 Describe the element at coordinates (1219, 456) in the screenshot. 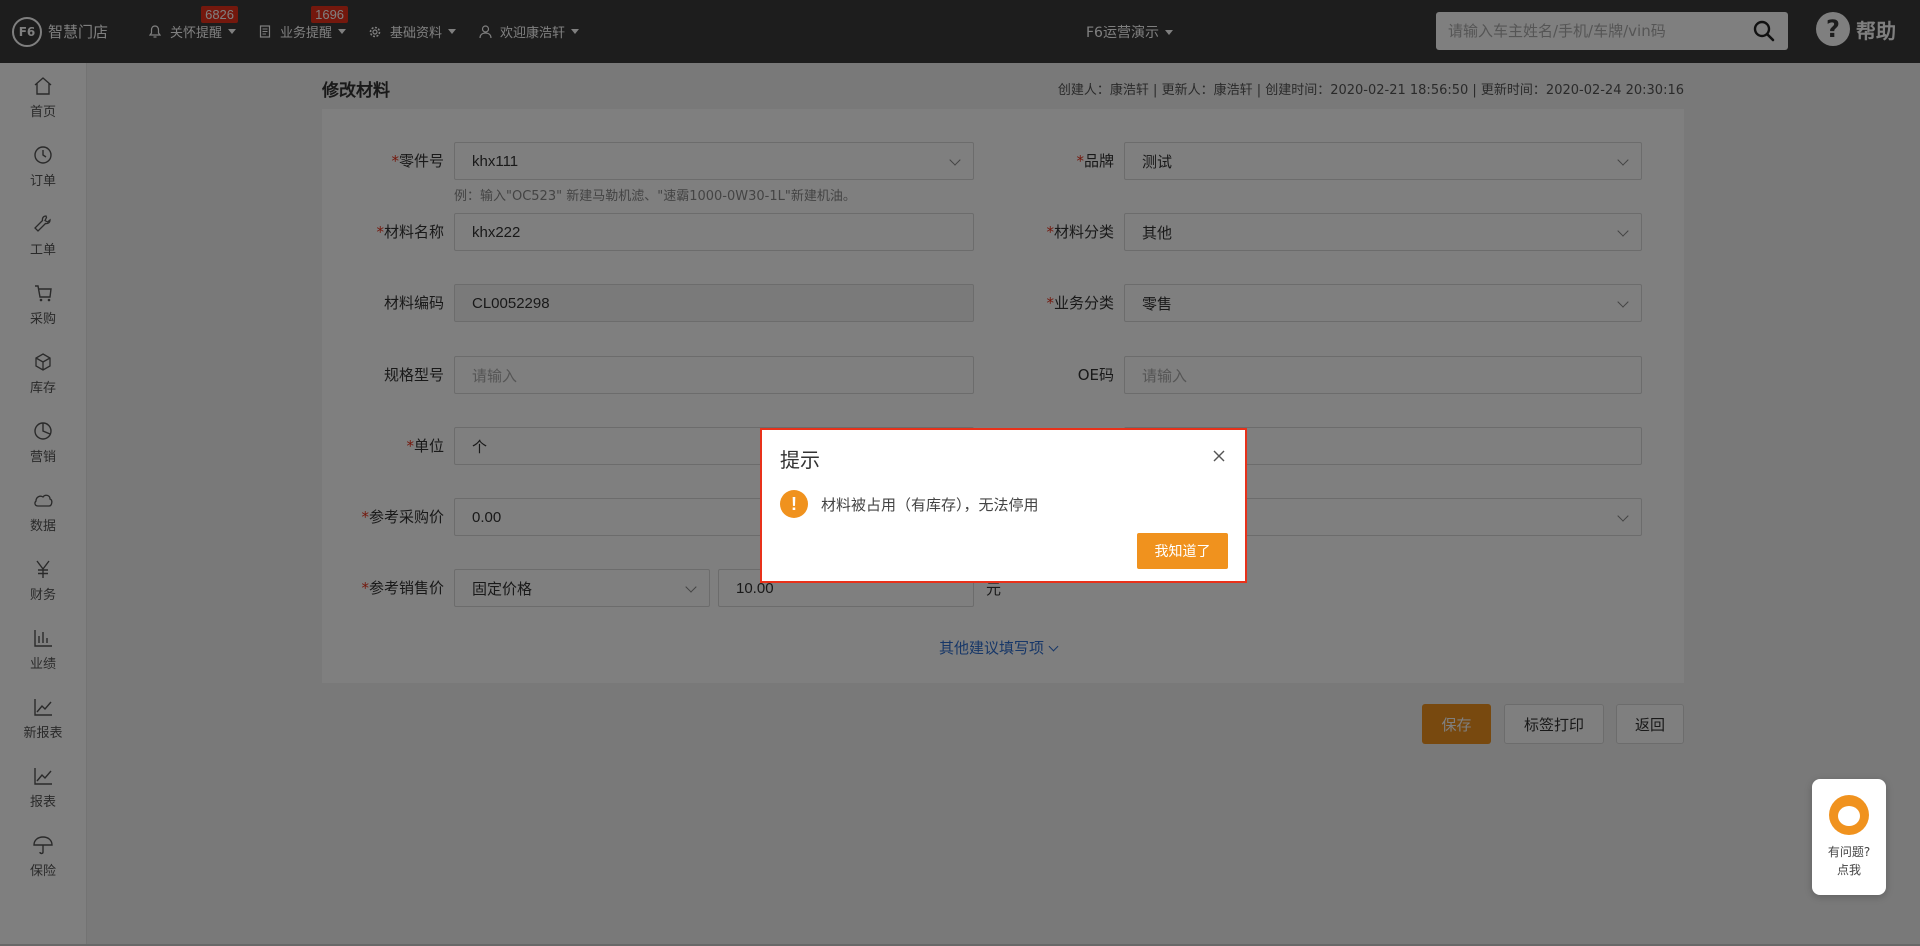

I see `close-icon` at that location.